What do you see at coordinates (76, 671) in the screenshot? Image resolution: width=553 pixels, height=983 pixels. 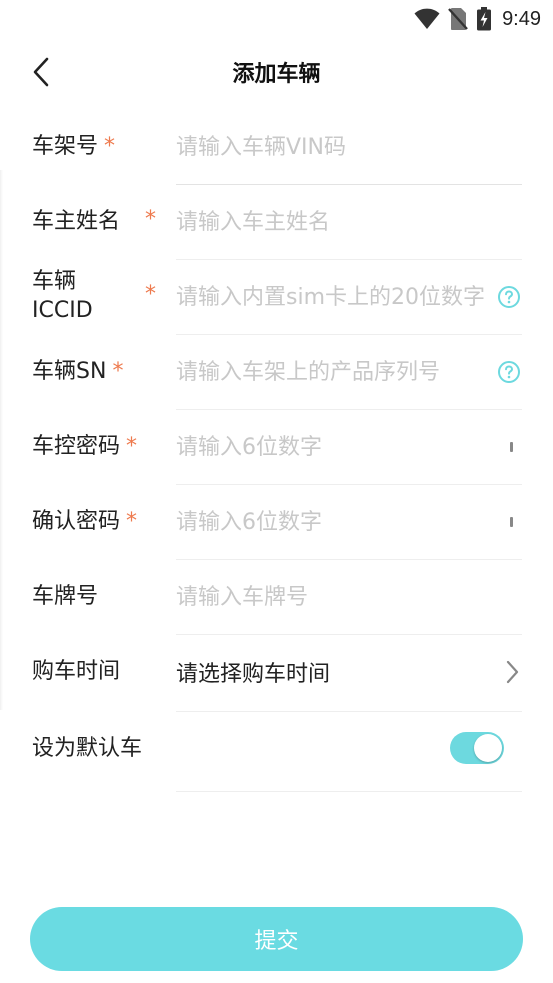 I see `purchase-time-label: 购车时间` at bounding box center [76, 671].